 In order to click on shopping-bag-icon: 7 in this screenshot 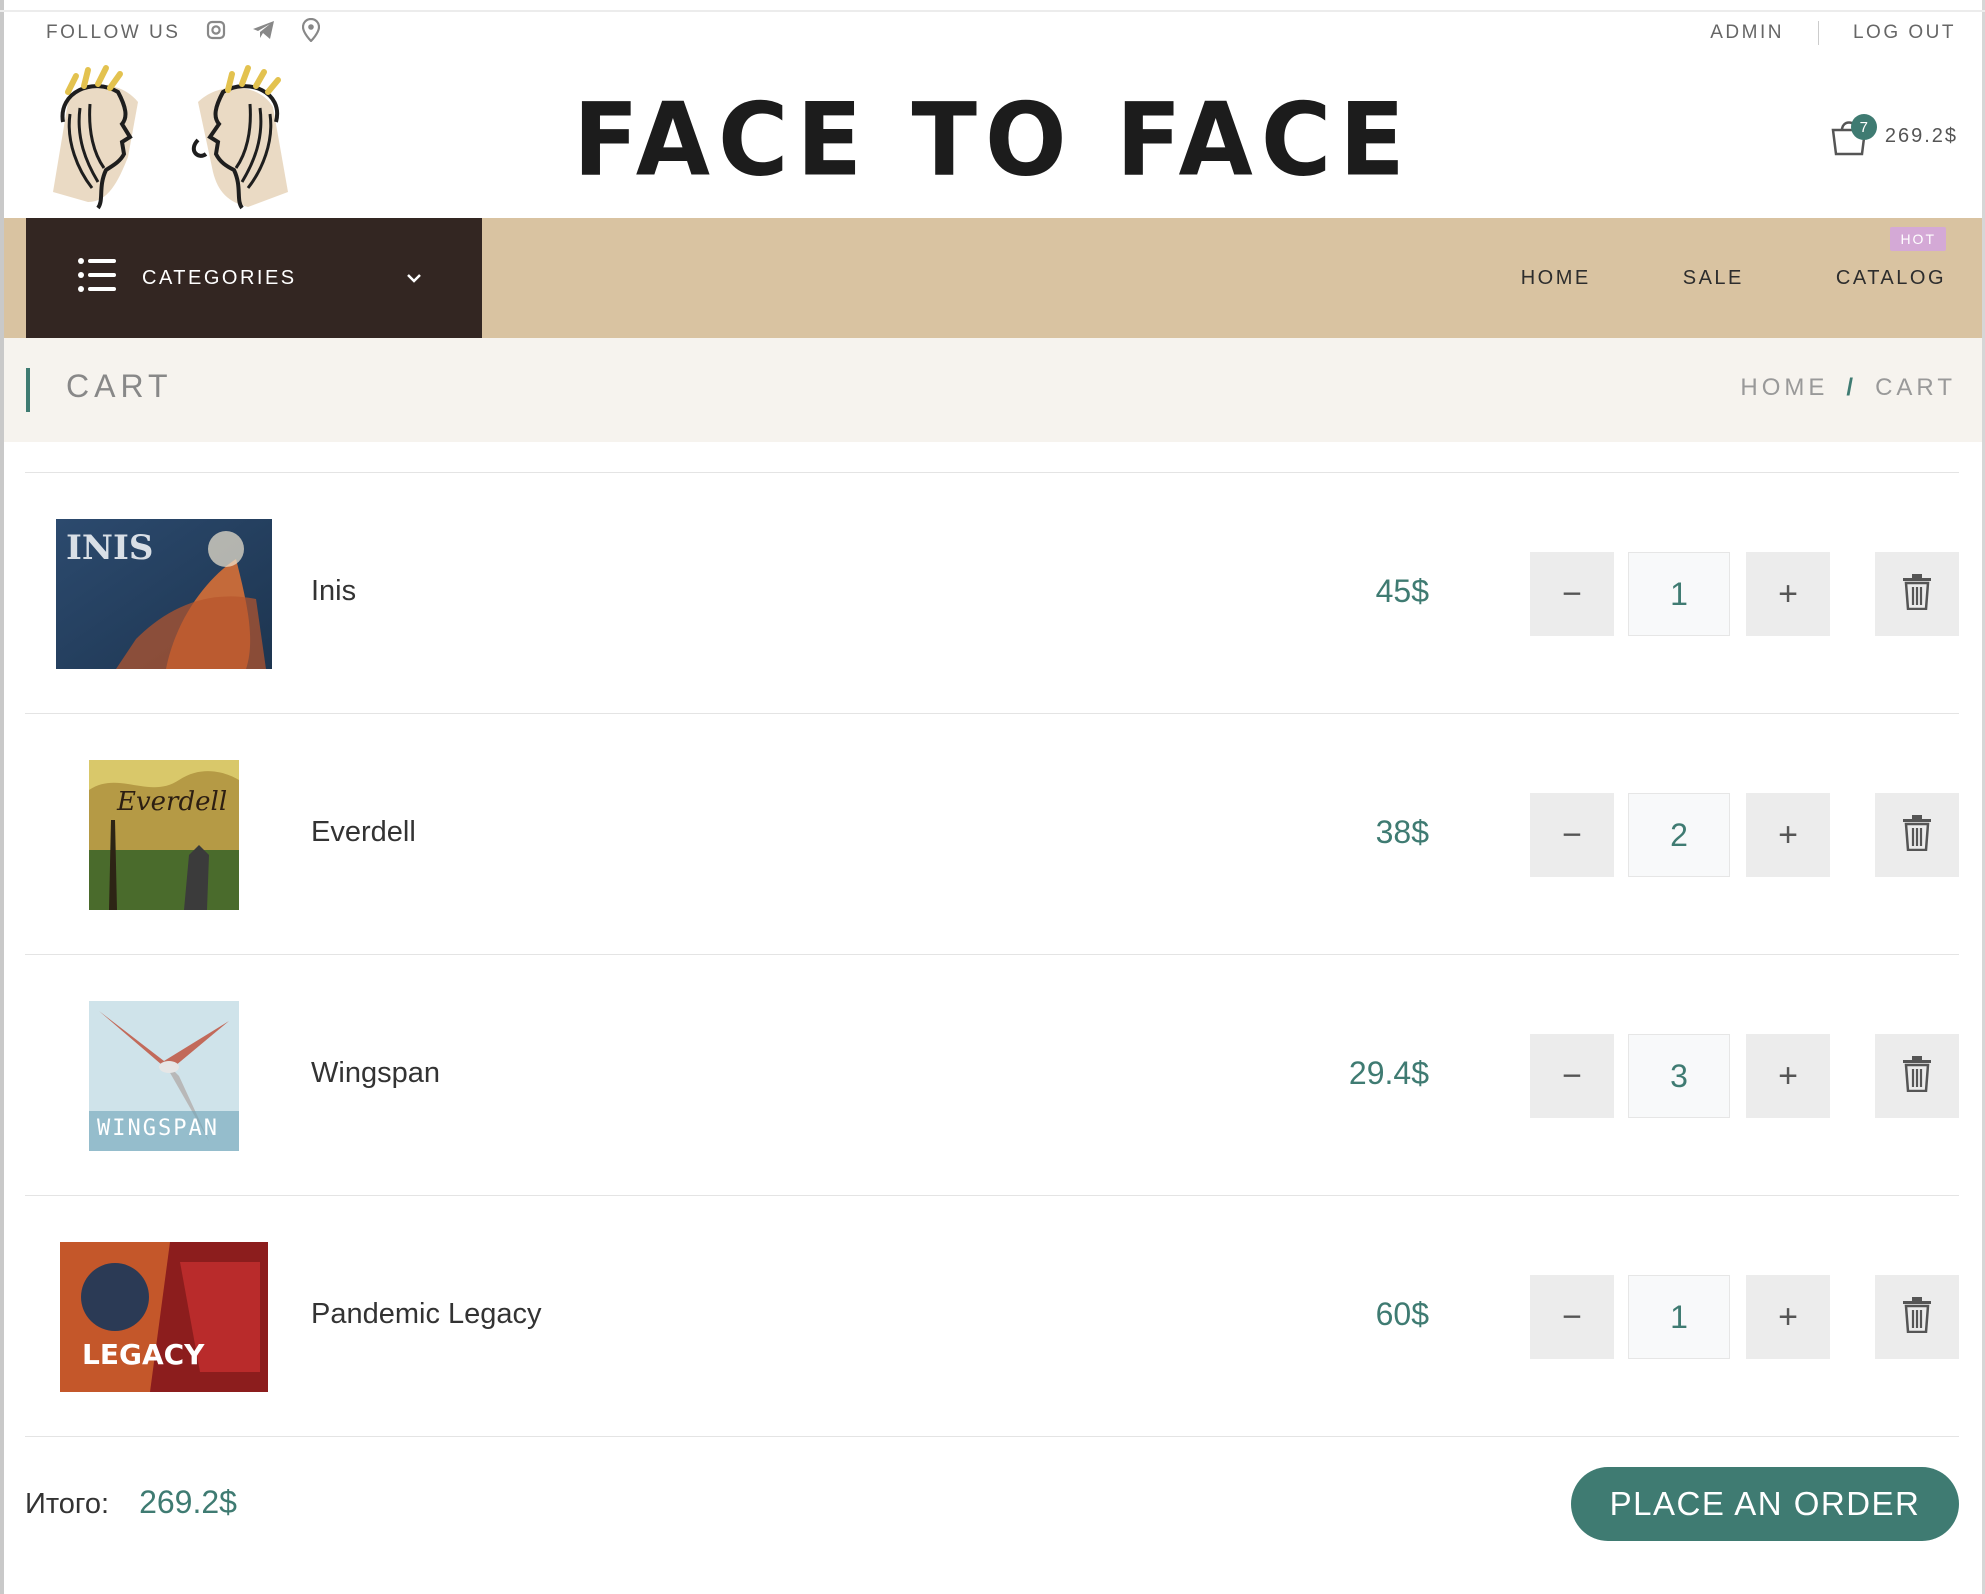, I will do `click(1853, 135)`.